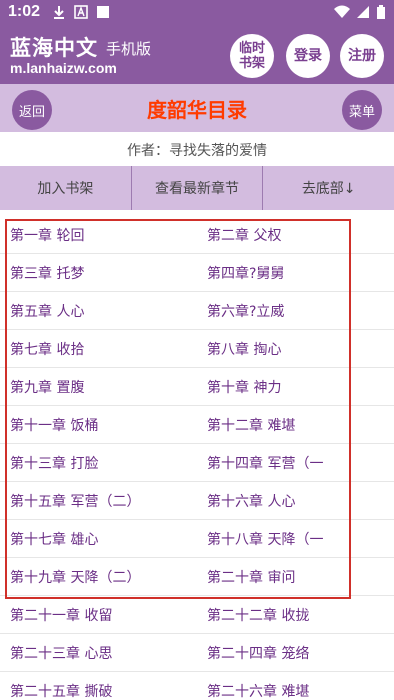 The image size is (394, 700). What do you see at coordinates (197, 501) in the screenshot?
I see `chapter-row: 第十五章 军营（二） 第十六章 人心` at bounding box center [197, 501].